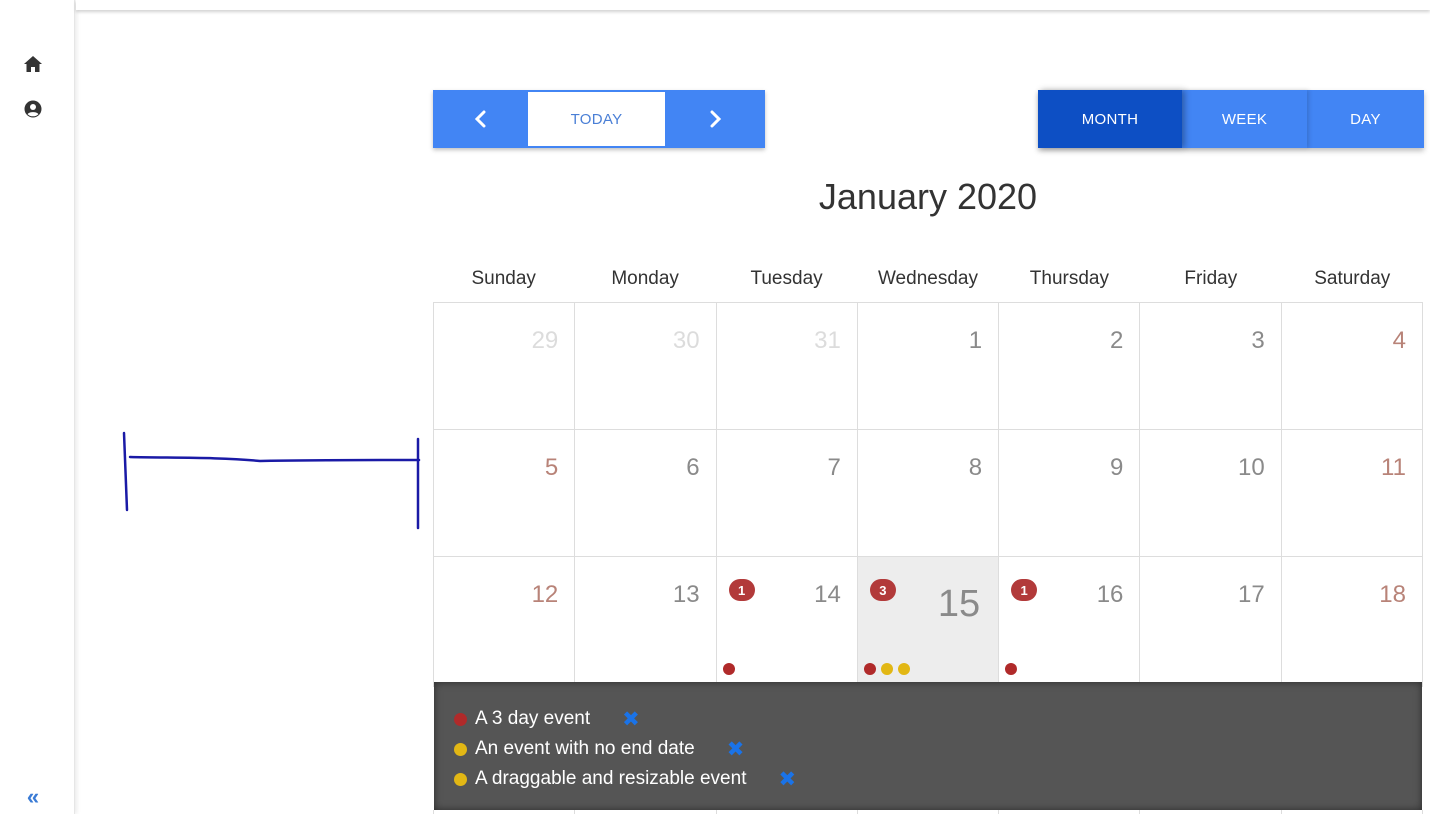  Describe the element at coordinates (1251, 467) in the screenshot. I see `day-number: 10` at that location.